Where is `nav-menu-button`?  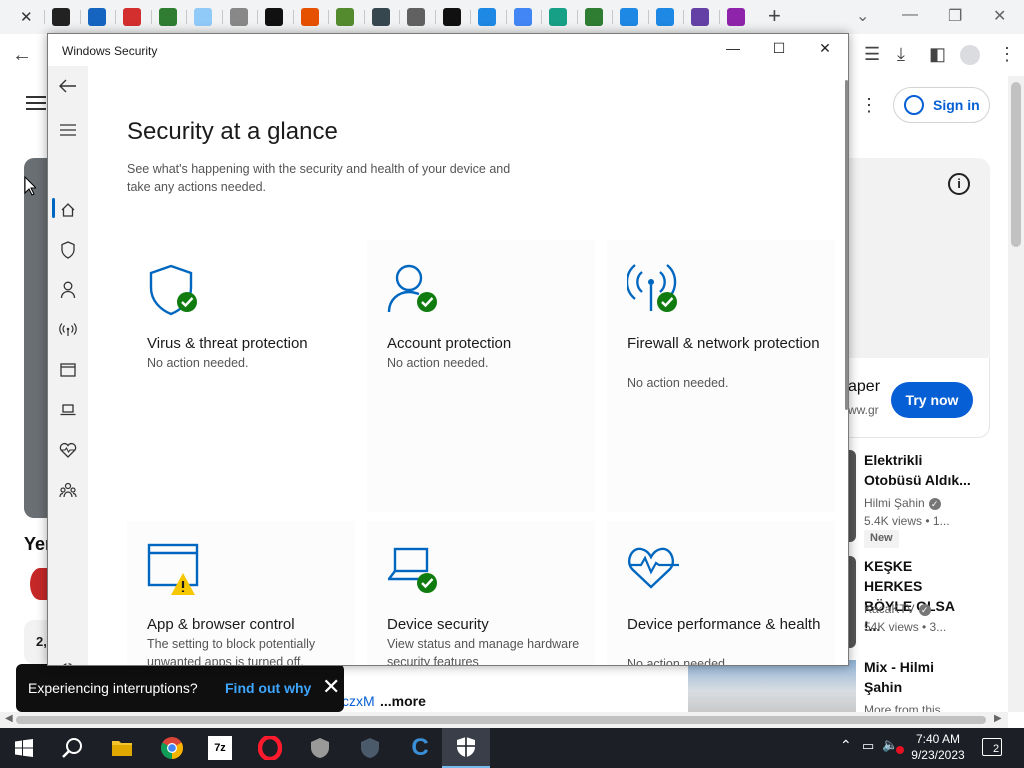
nav-menu-button is located at coordinates (68, 130).